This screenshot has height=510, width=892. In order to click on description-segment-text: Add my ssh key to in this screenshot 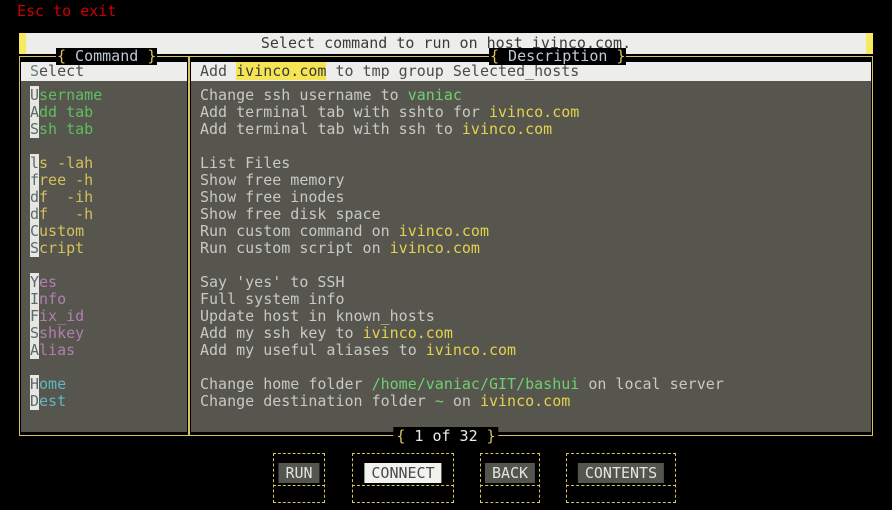, I will do `click(281, 333)`.